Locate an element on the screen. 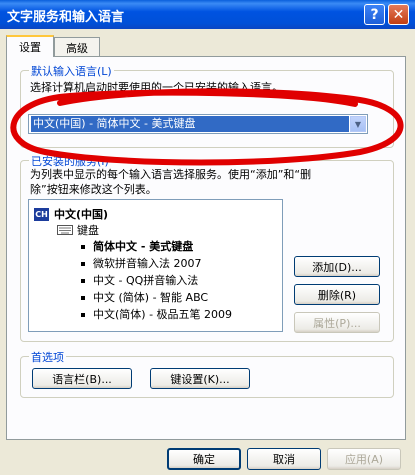 This screenshot has width=415, height=475. tab-settings: 设置 is located at coordinates (30, 46).